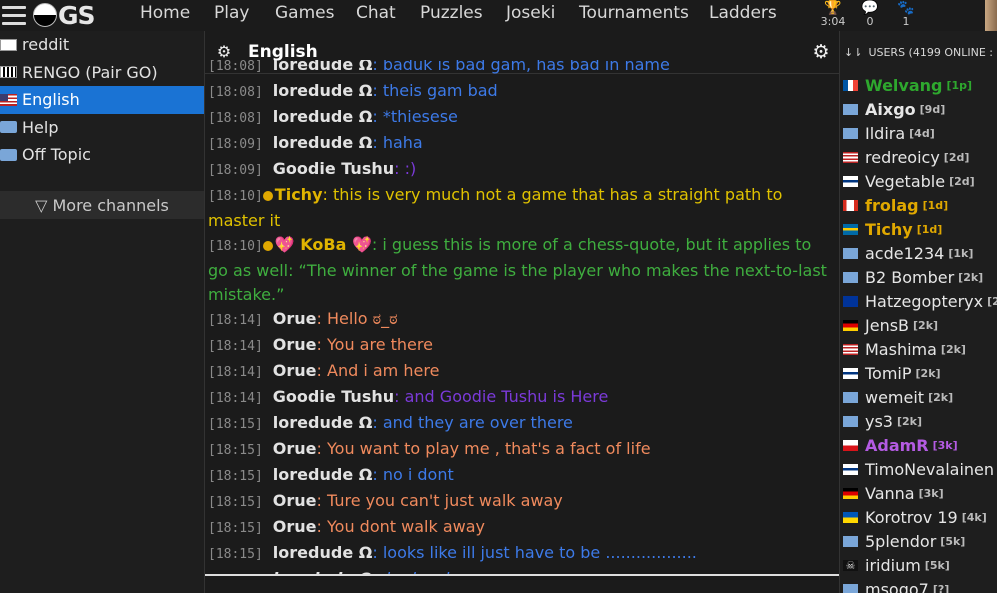 This screenshot has height=593, width=997. Describe the element at coordinates (376, 13) in the screenshot. I see `nav-link-chat: Chat` at that location.